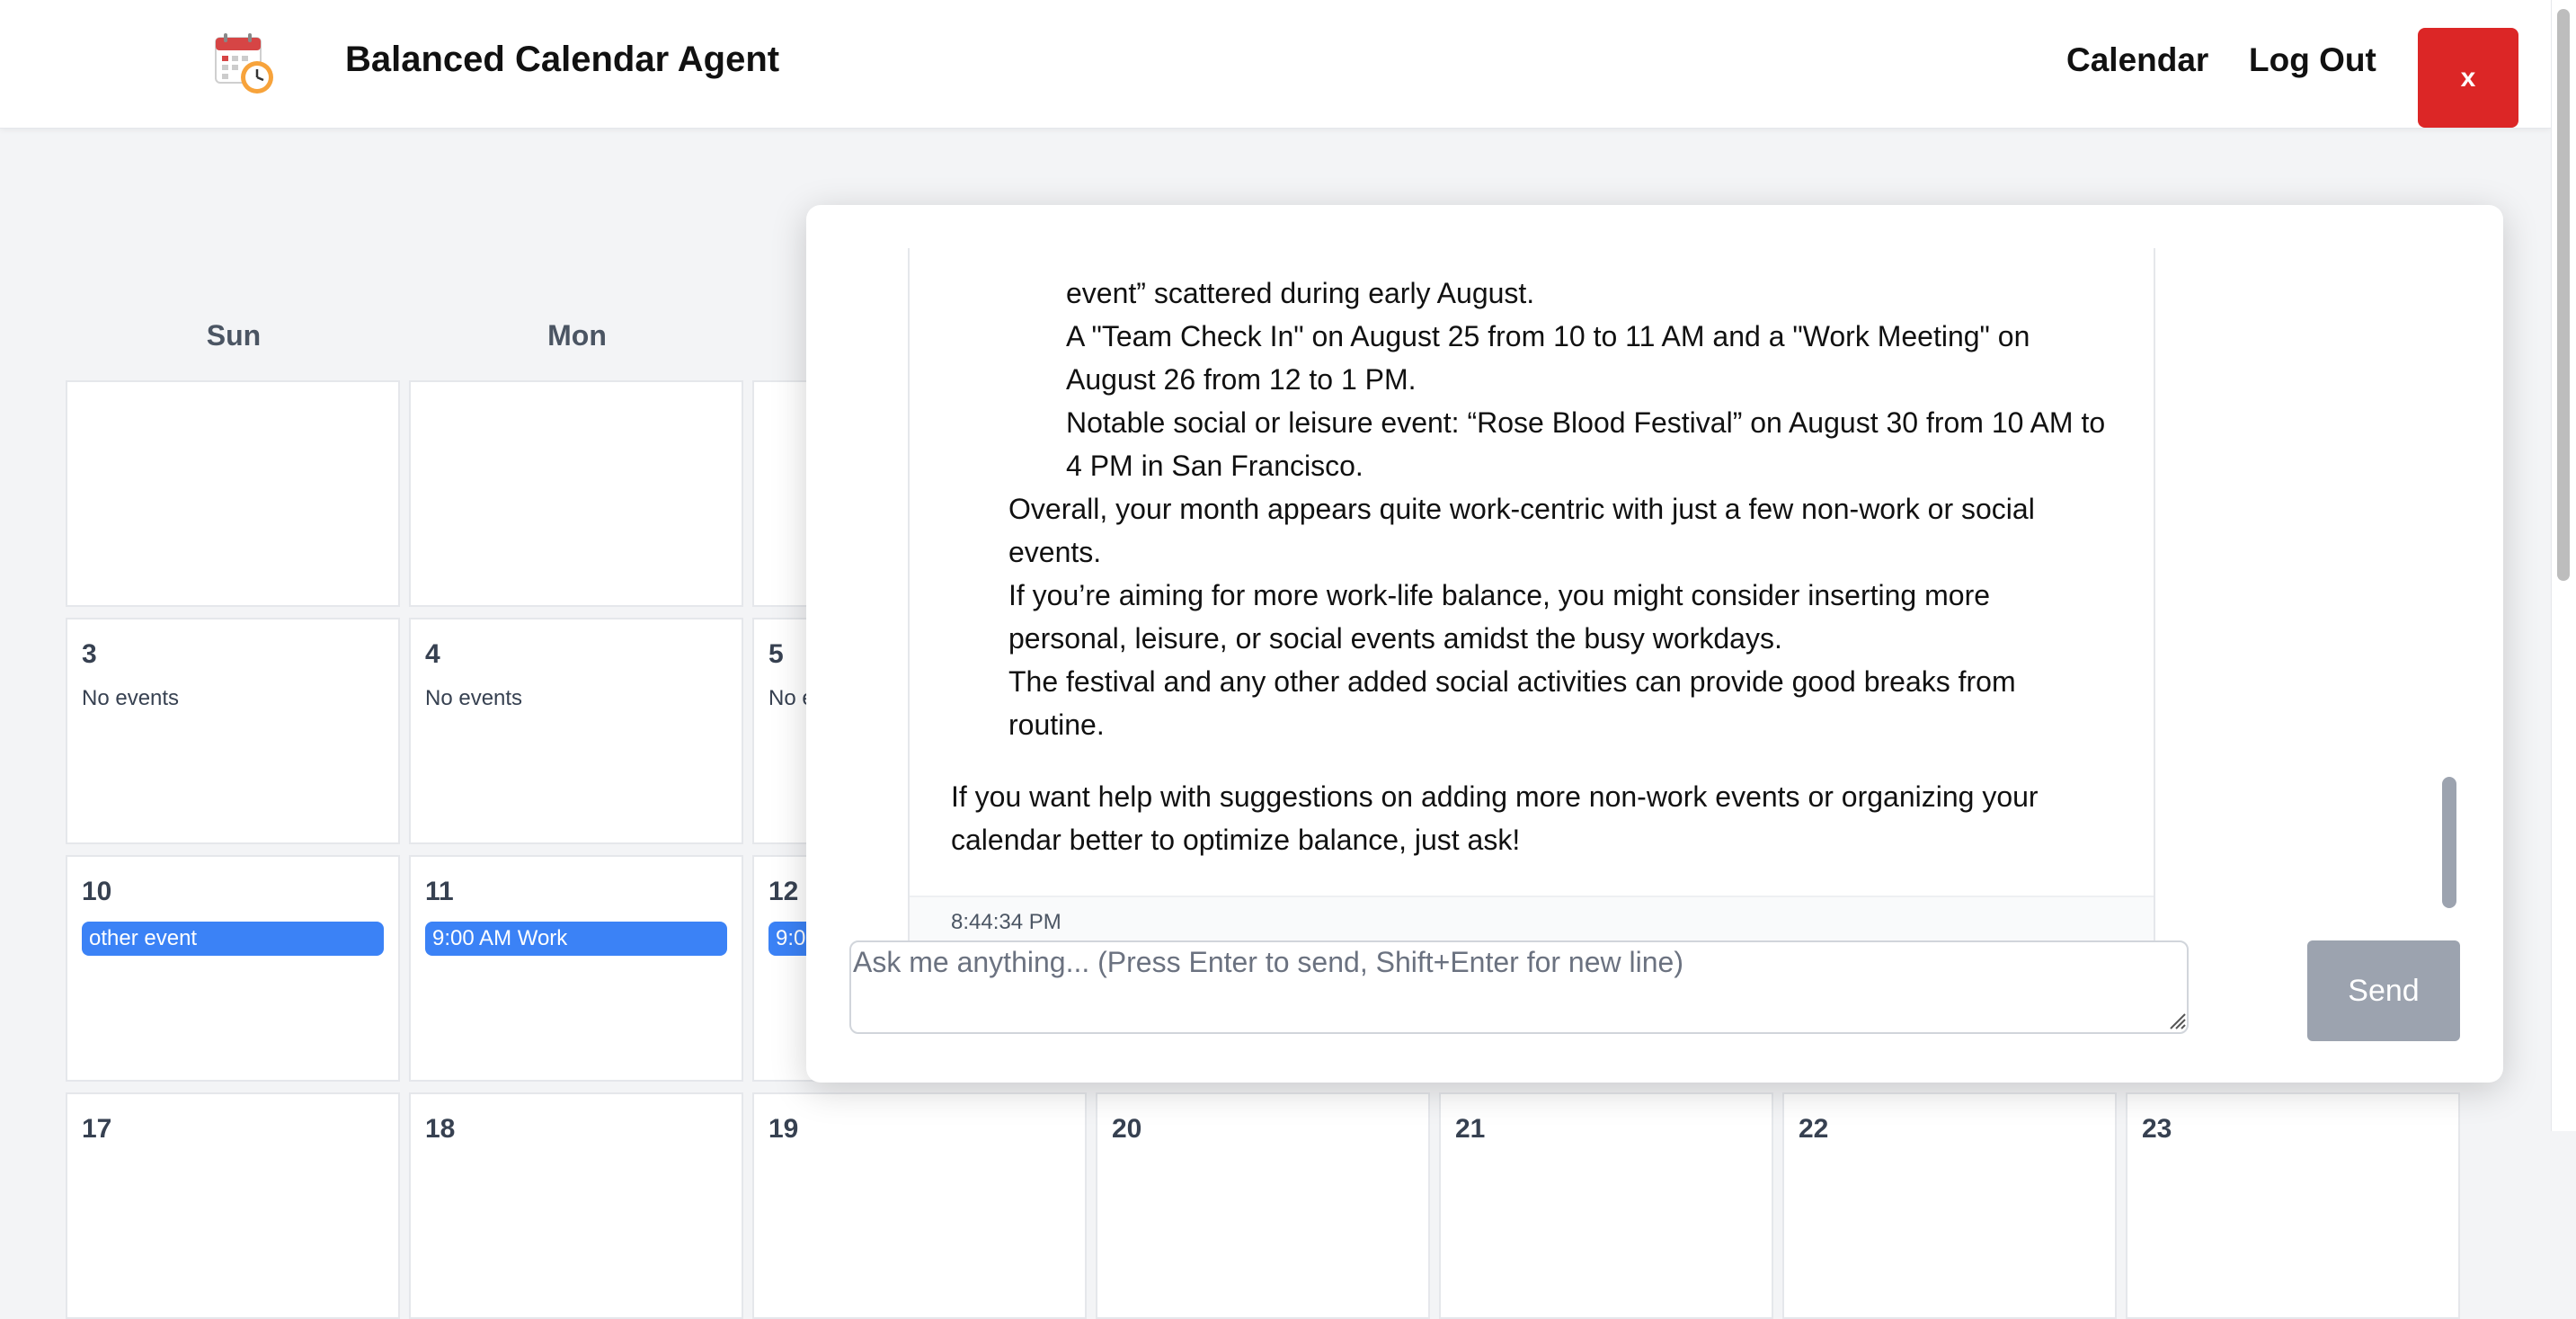  Describe the element at coordinates (439, 892) in the screenshot. I see `day-number: 11` at that location.